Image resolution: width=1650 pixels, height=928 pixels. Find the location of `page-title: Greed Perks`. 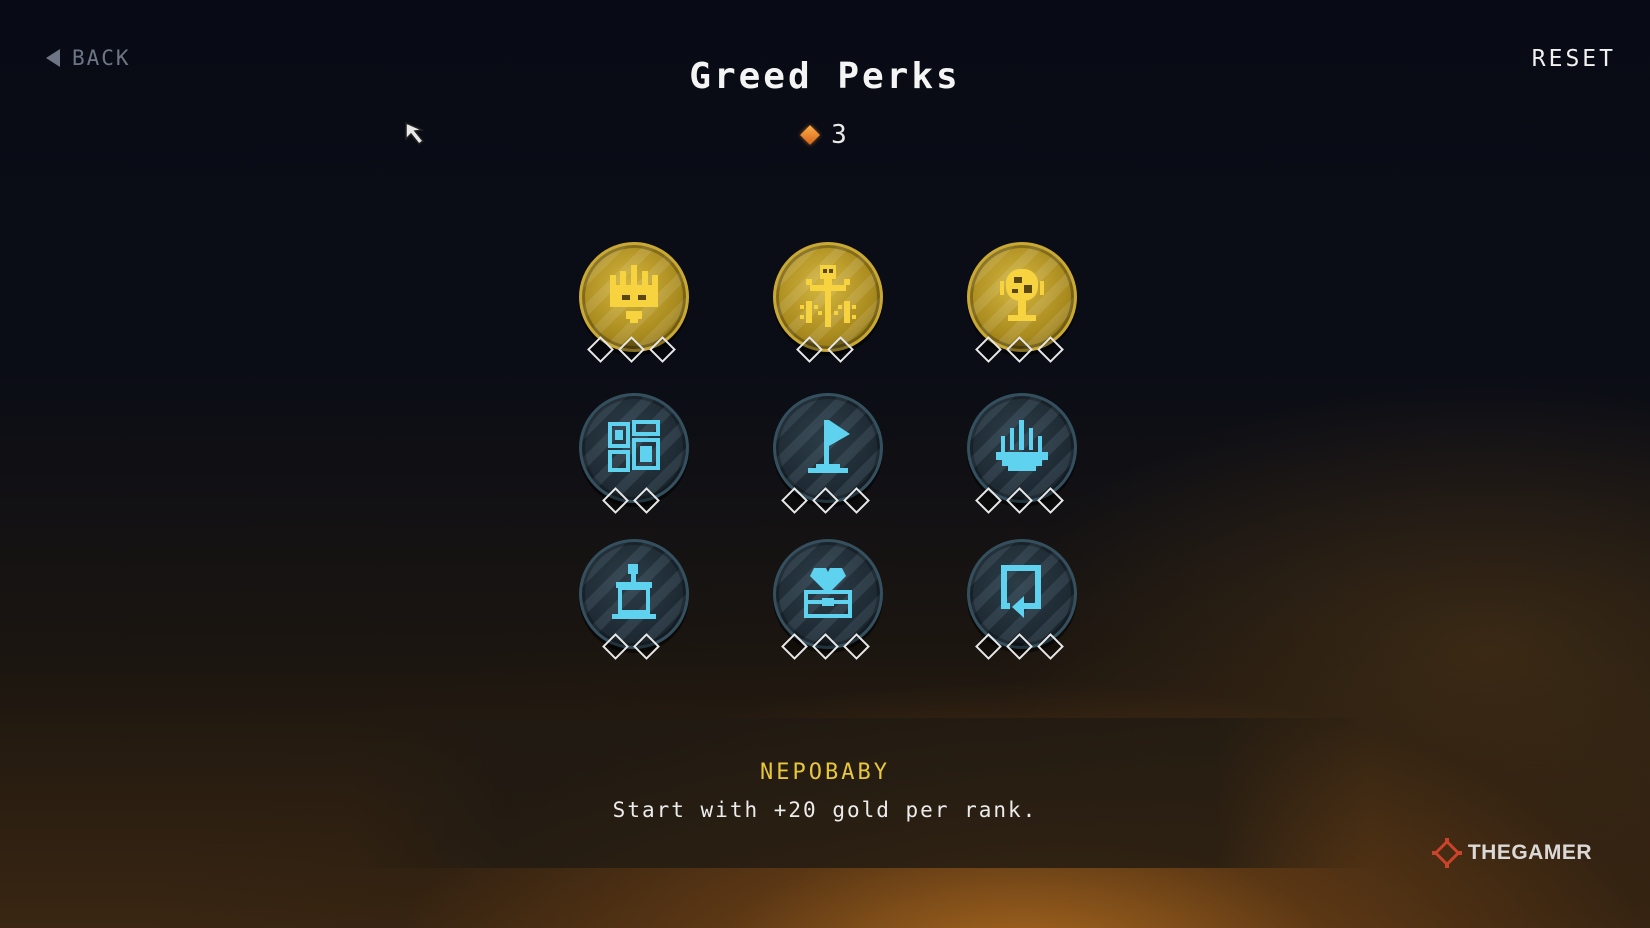

page-title: Greed Perks is located at coordinates (825, 76).